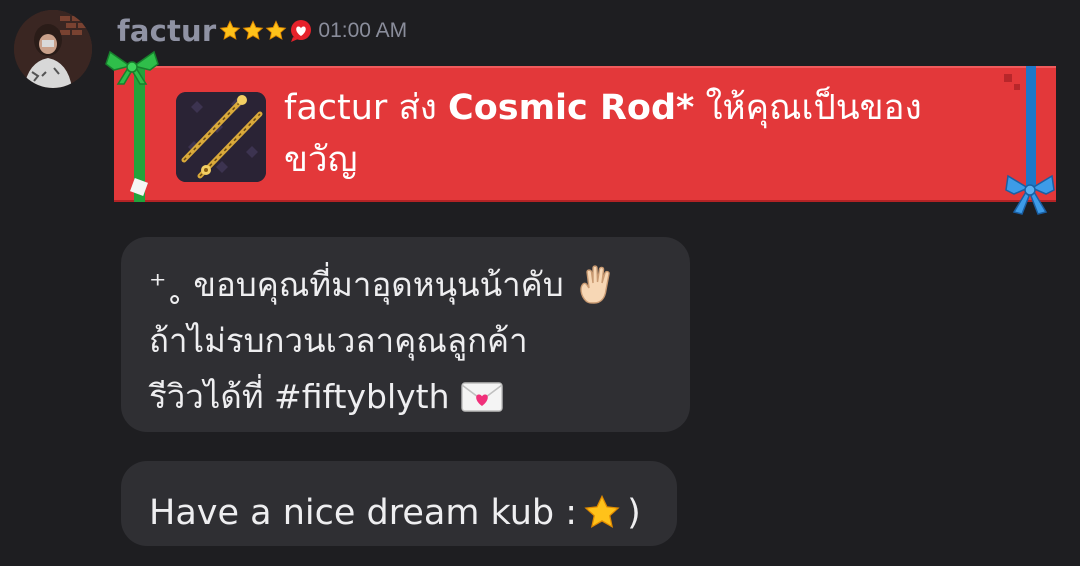 The image size is (1080, 566). Describe the element at coordinates (335, 108) in the screenshot. I see `gift-sender: factur` at that location.